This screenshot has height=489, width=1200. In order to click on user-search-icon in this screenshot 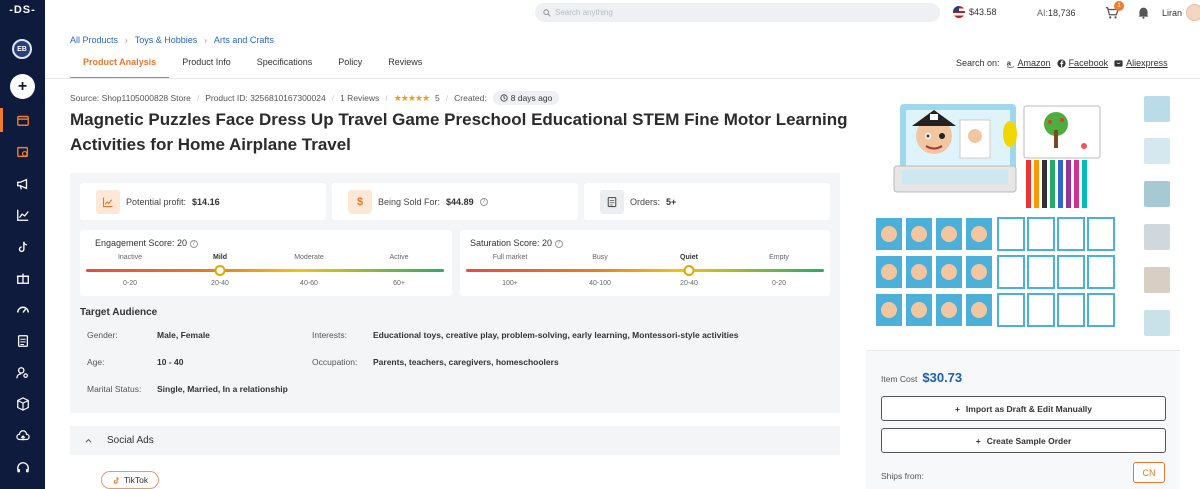, I will do `click(22, 373)`.